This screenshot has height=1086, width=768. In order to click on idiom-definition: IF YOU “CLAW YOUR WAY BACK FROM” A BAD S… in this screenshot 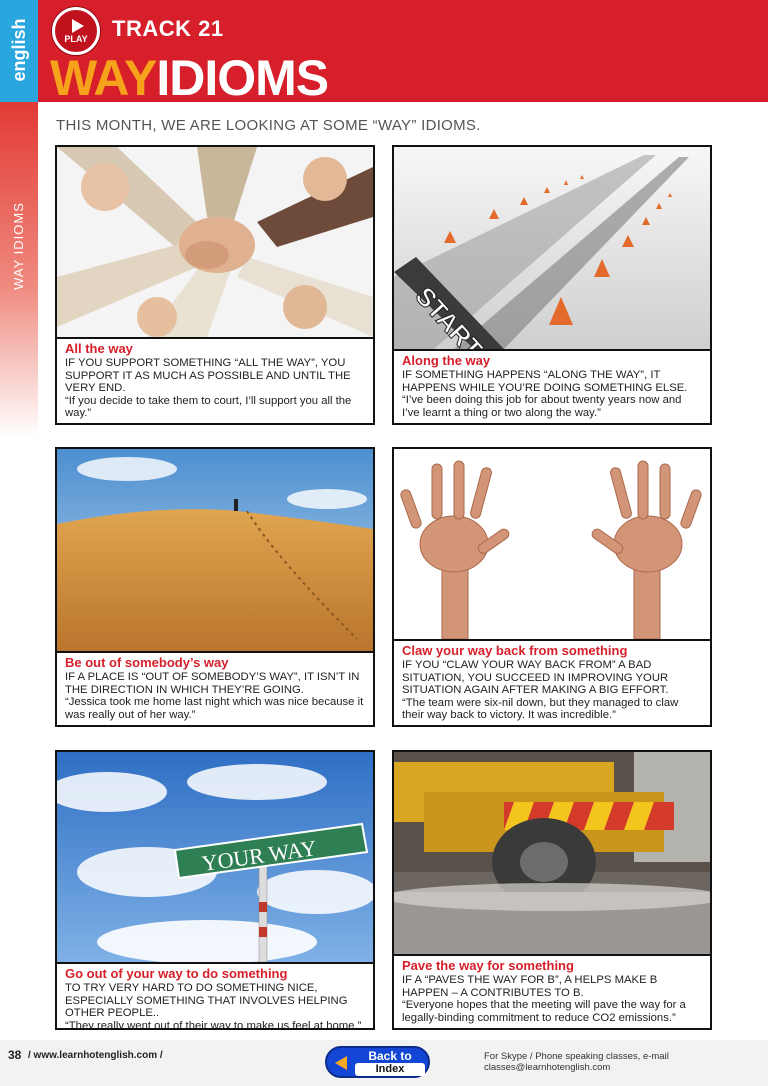, I will do `click(535, 678)`.